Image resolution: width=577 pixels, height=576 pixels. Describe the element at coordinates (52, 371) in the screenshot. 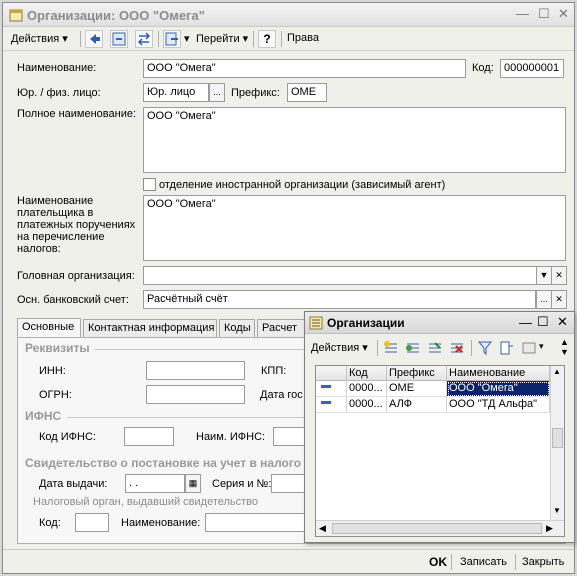

I see `inn-label: ИНН:` at that location.